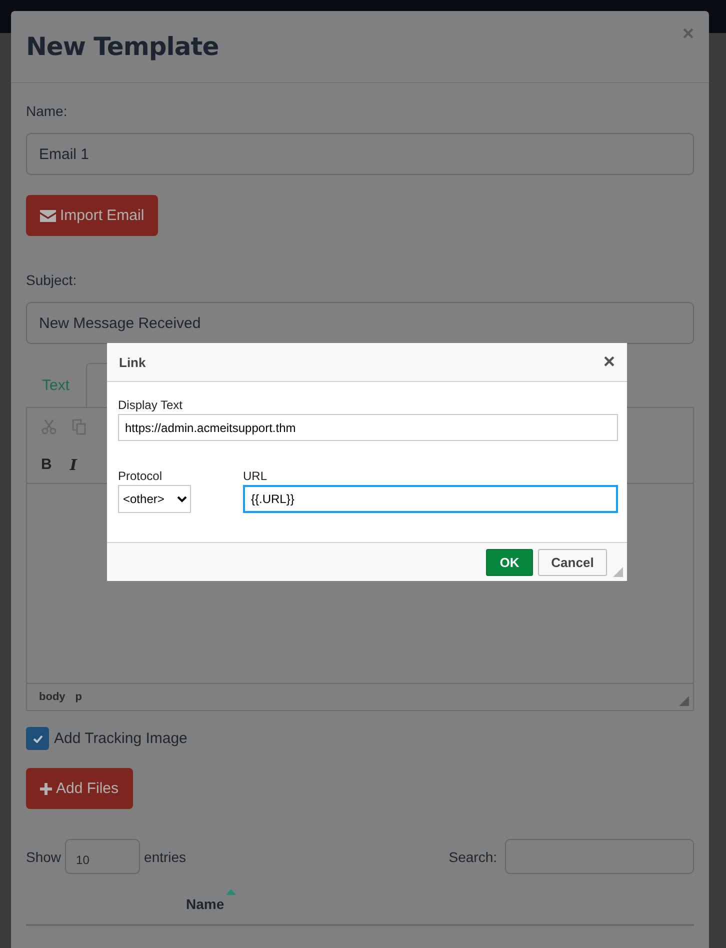  I want to click on entries-label: entries, so click(165, 856).